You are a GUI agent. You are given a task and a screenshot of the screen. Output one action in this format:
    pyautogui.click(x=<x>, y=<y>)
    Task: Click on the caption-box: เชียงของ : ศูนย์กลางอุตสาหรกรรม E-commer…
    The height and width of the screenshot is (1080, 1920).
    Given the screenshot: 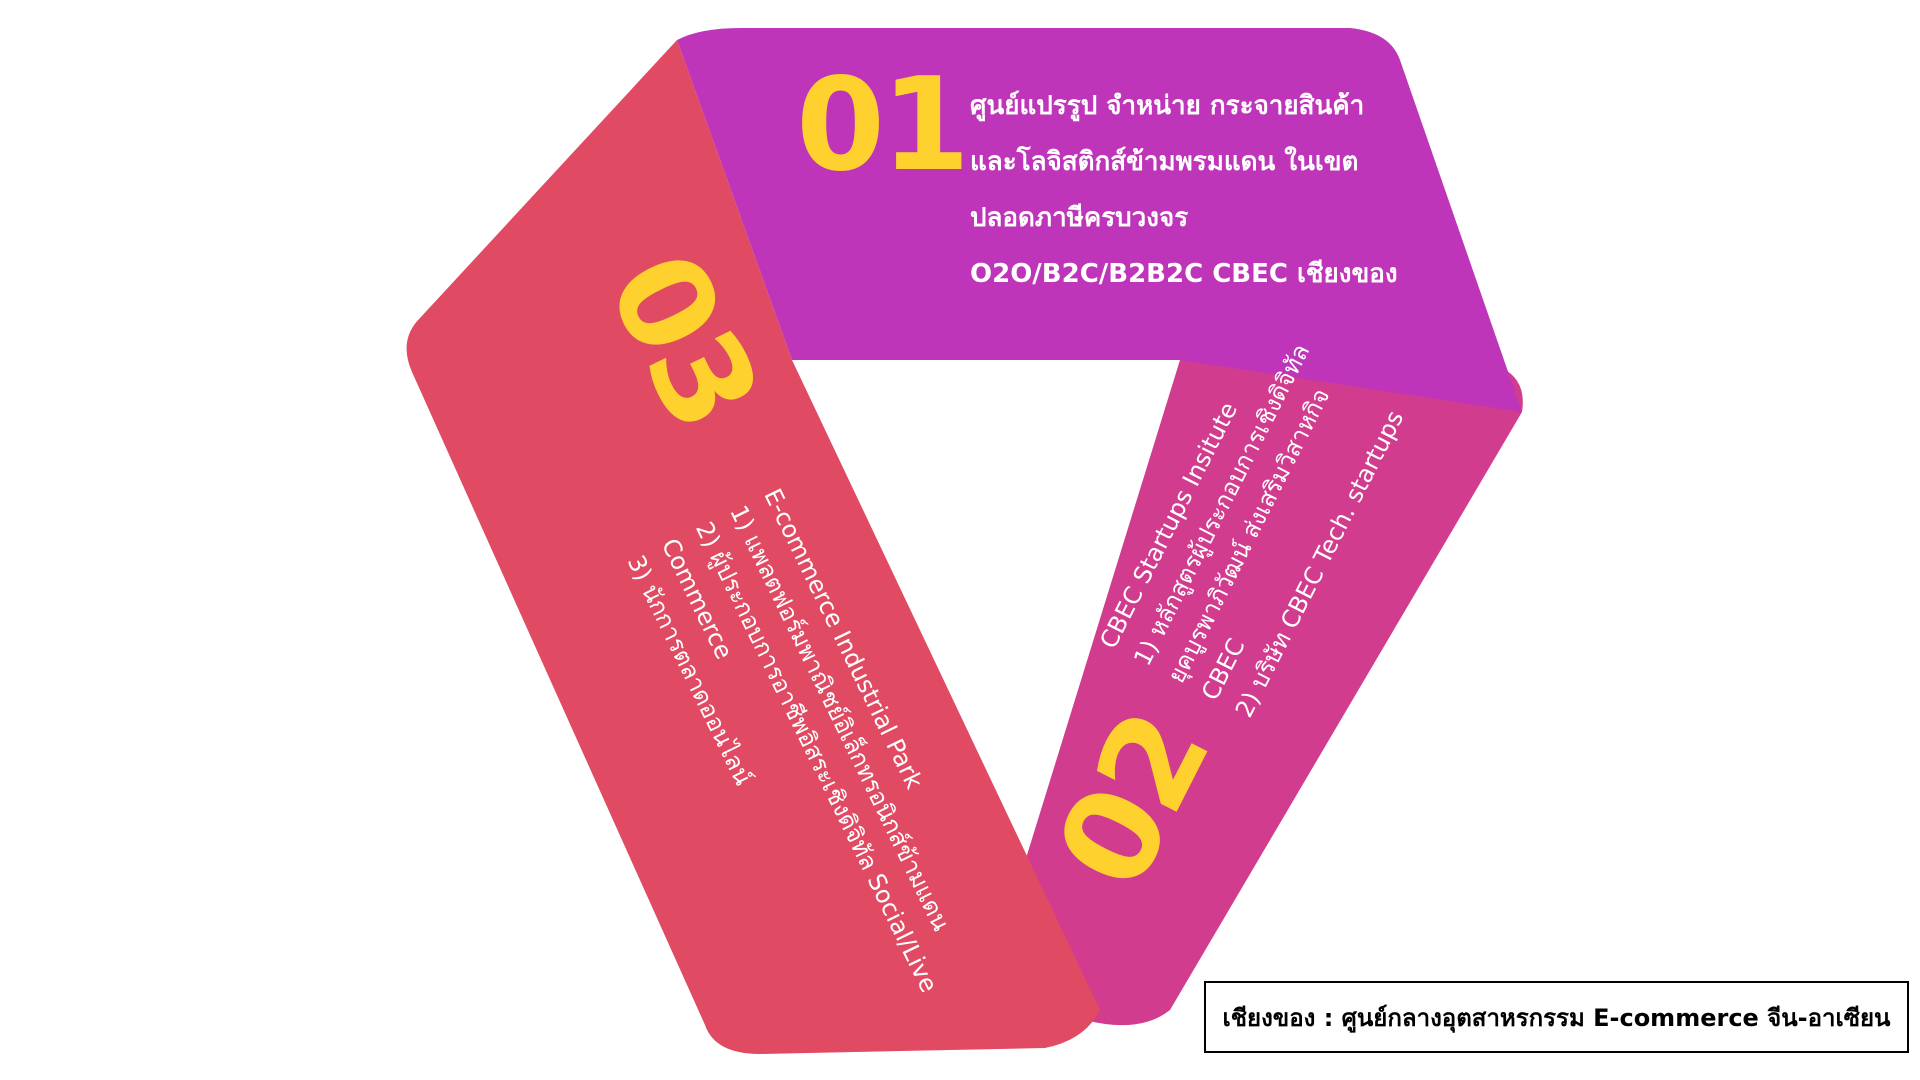 What is the action you would take?
    pyautogui.click(x=1556, y=1017)
    